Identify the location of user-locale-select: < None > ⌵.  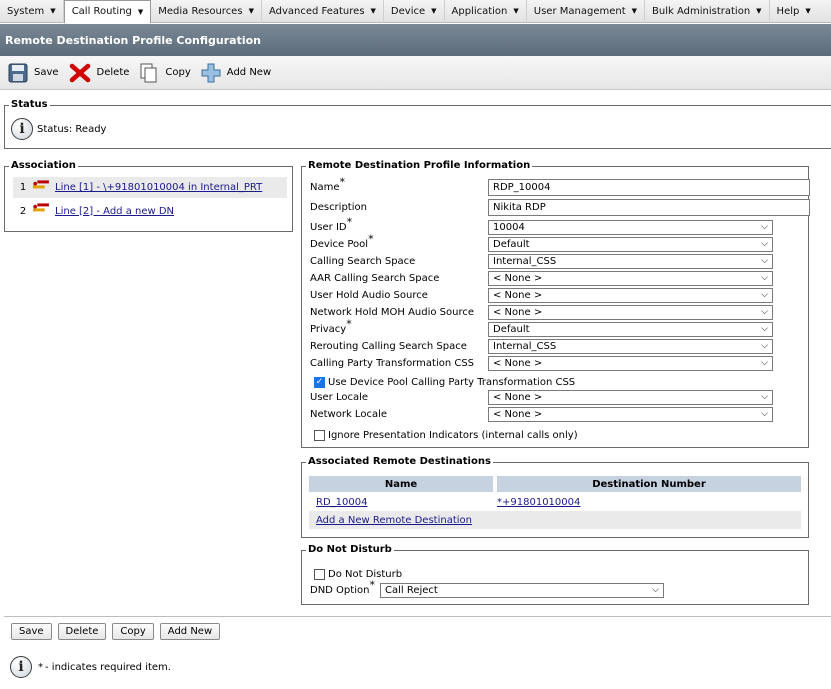
(630, 397).